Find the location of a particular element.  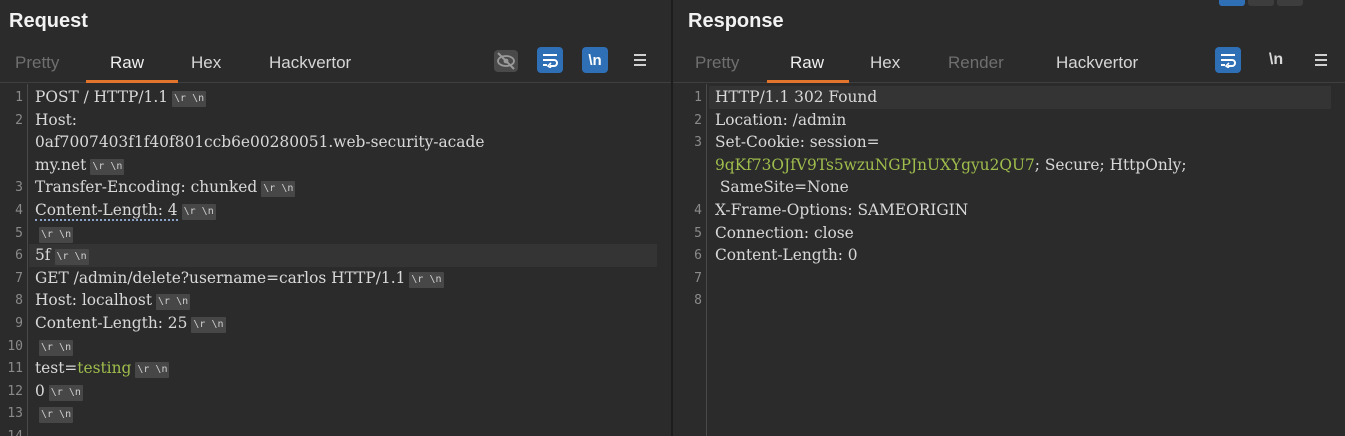

line-text: Host: is located at coordinates (56, 119).